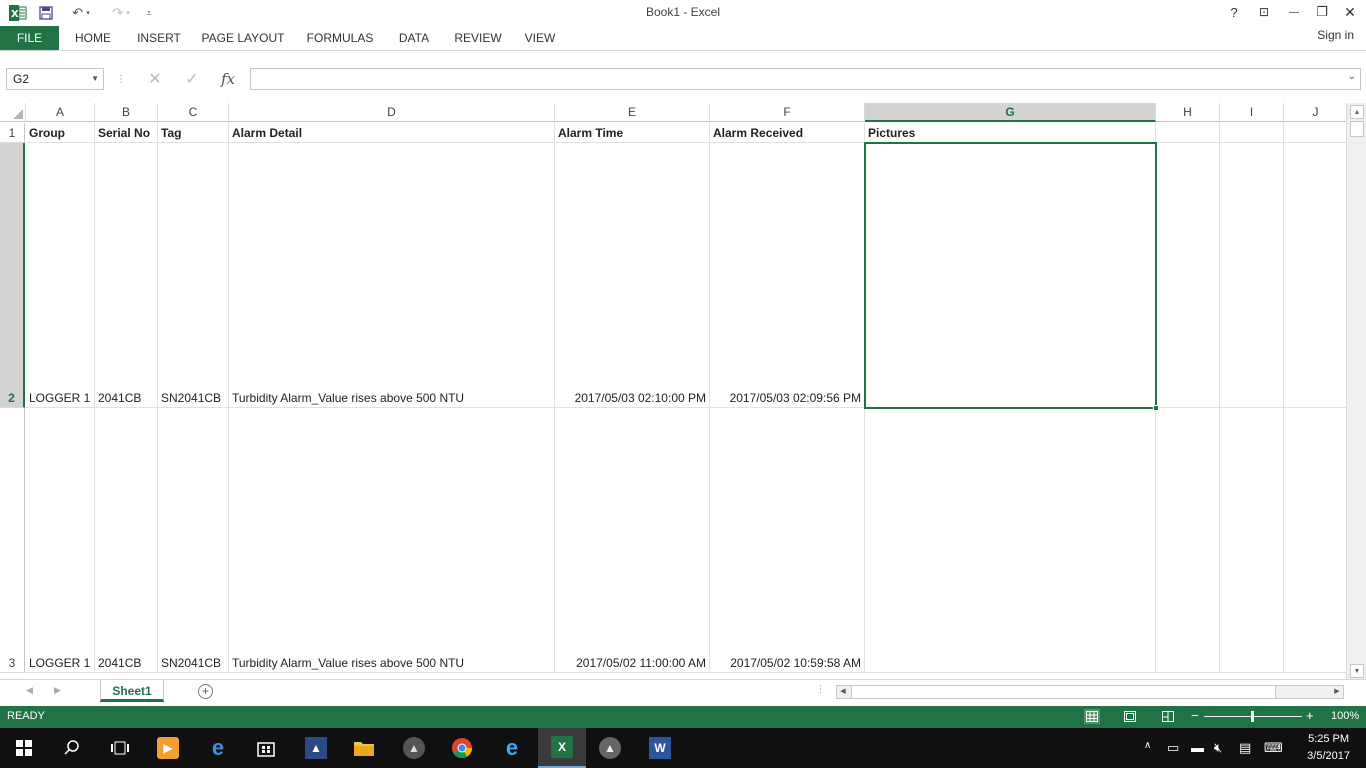 Image resolution: width=1366 pixels, height=768 pixels. What do you see at coordinates (29, 690) in the screenshot?
I see `prev-sheet-icon: ◀` at bounding box center [29, 690].